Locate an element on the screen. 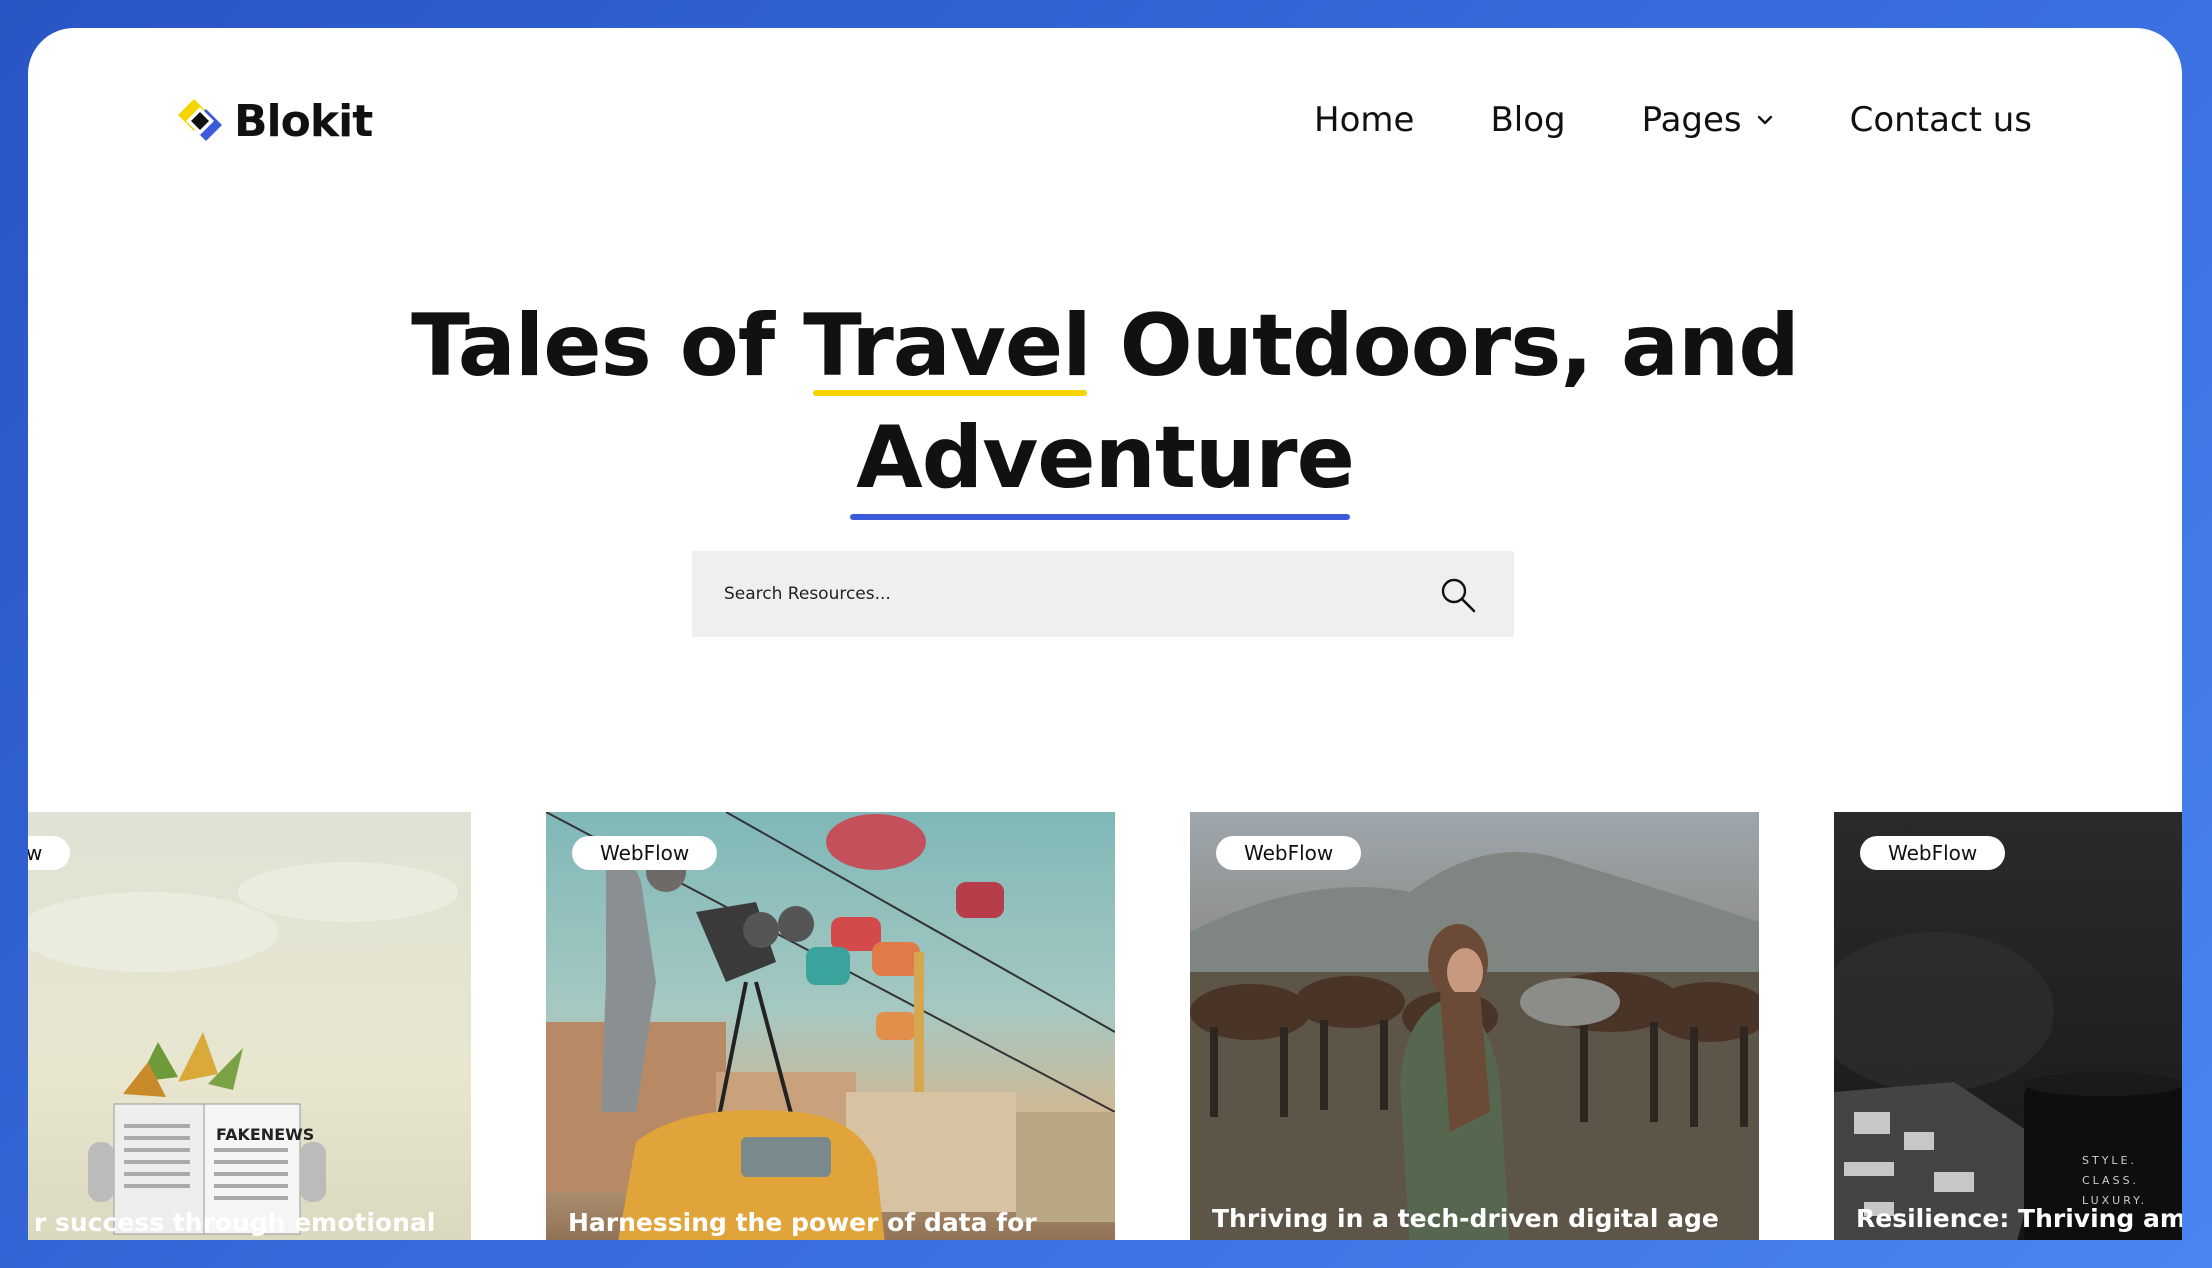  brand-name: Blokit is located at coordinates (303, 121).